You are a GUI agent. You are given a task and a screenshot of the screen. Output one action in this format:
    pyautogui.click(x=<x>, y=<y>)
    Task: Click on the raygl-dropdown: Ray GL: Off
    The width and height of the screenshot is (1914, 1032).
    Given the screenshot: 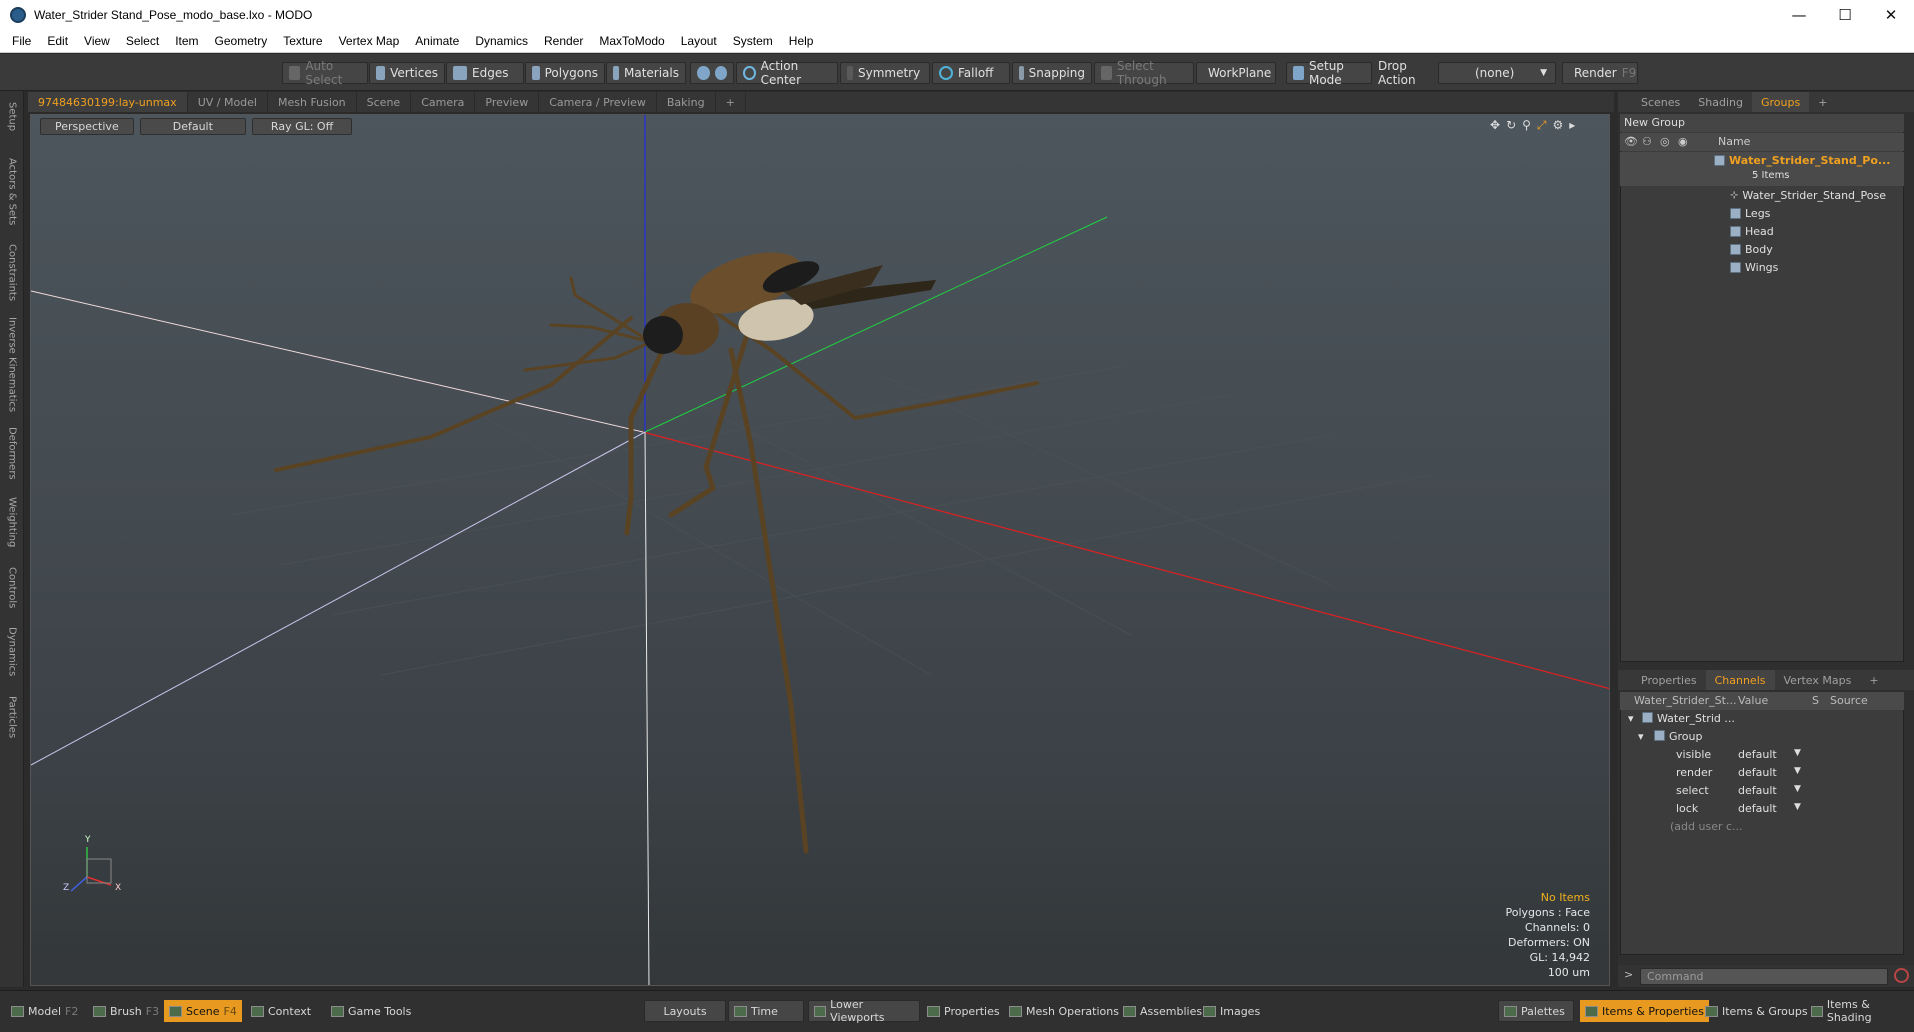 What is the action you would take?
    pyautogui.click(x=302, y=126)
    